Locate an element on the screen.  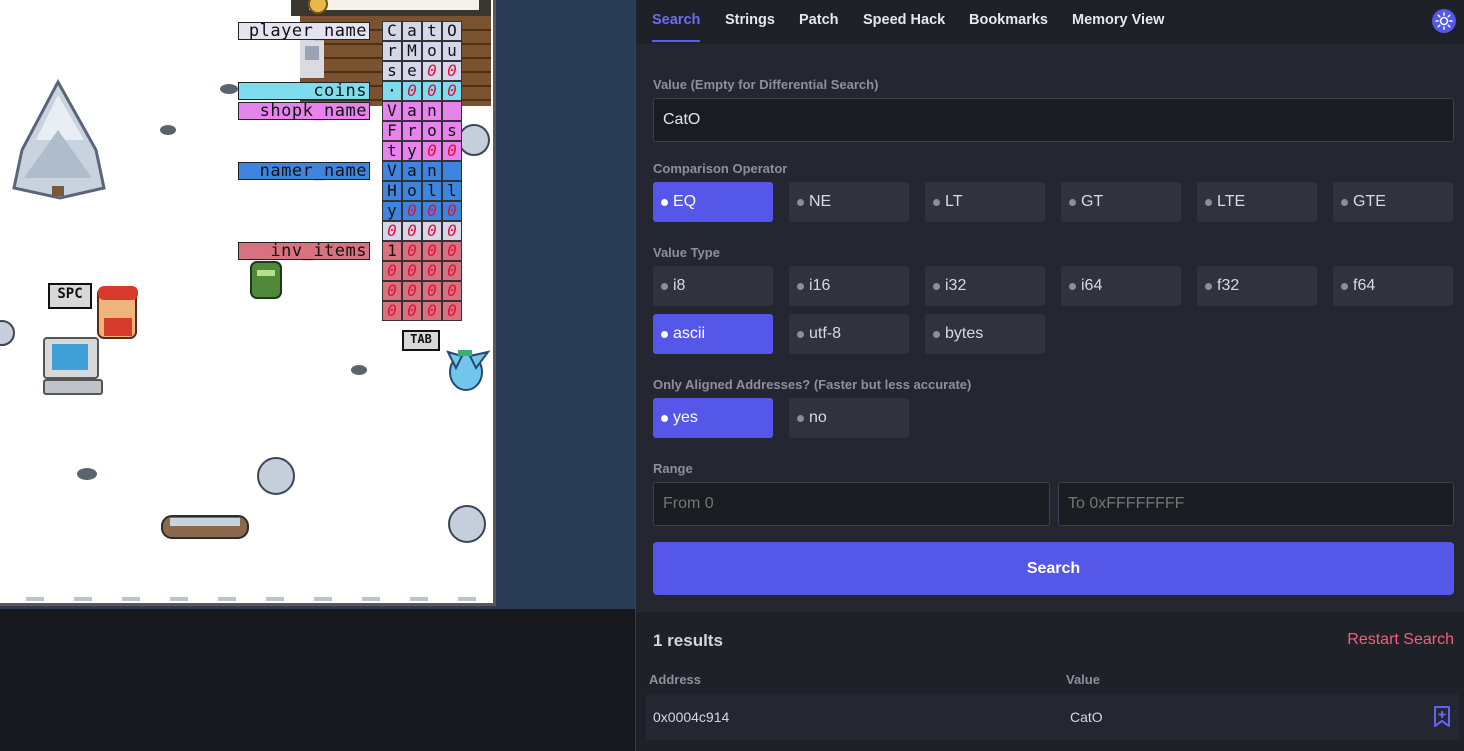
value-type-label: Value Type is located at coordinates (686, 252).